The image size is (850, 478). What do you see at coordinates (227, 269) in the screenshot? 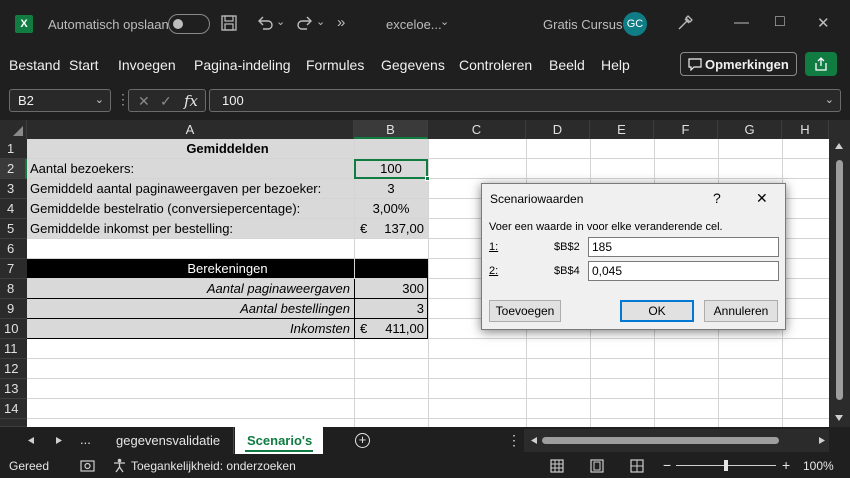
I see `cell-a7: Berekeningen` at bounding box center [227, 269].